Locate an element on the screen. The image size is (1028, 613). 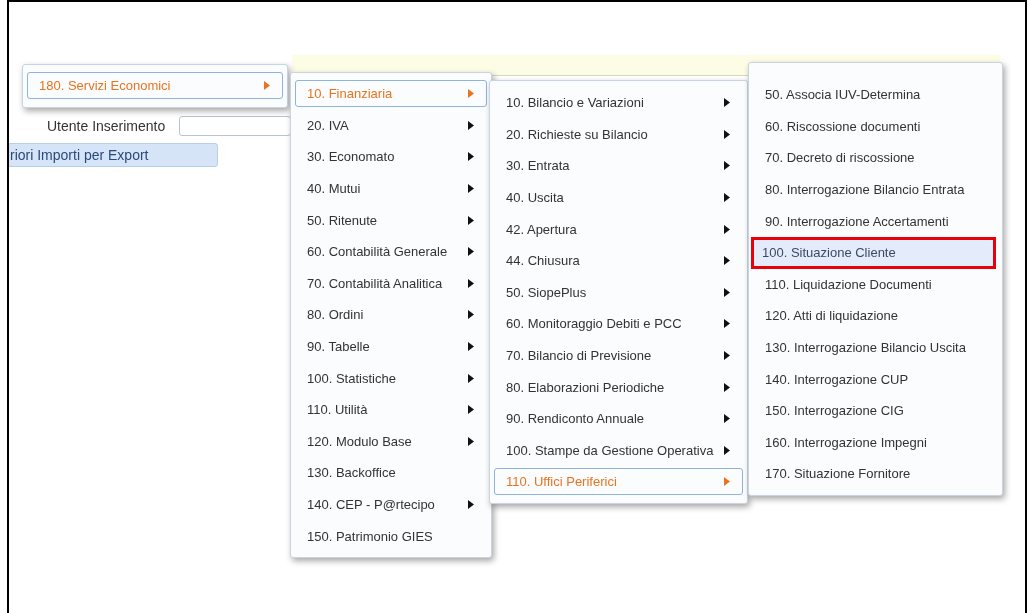
menu-item: 100. Situazione Cliente is located at coordinates (873, 252).